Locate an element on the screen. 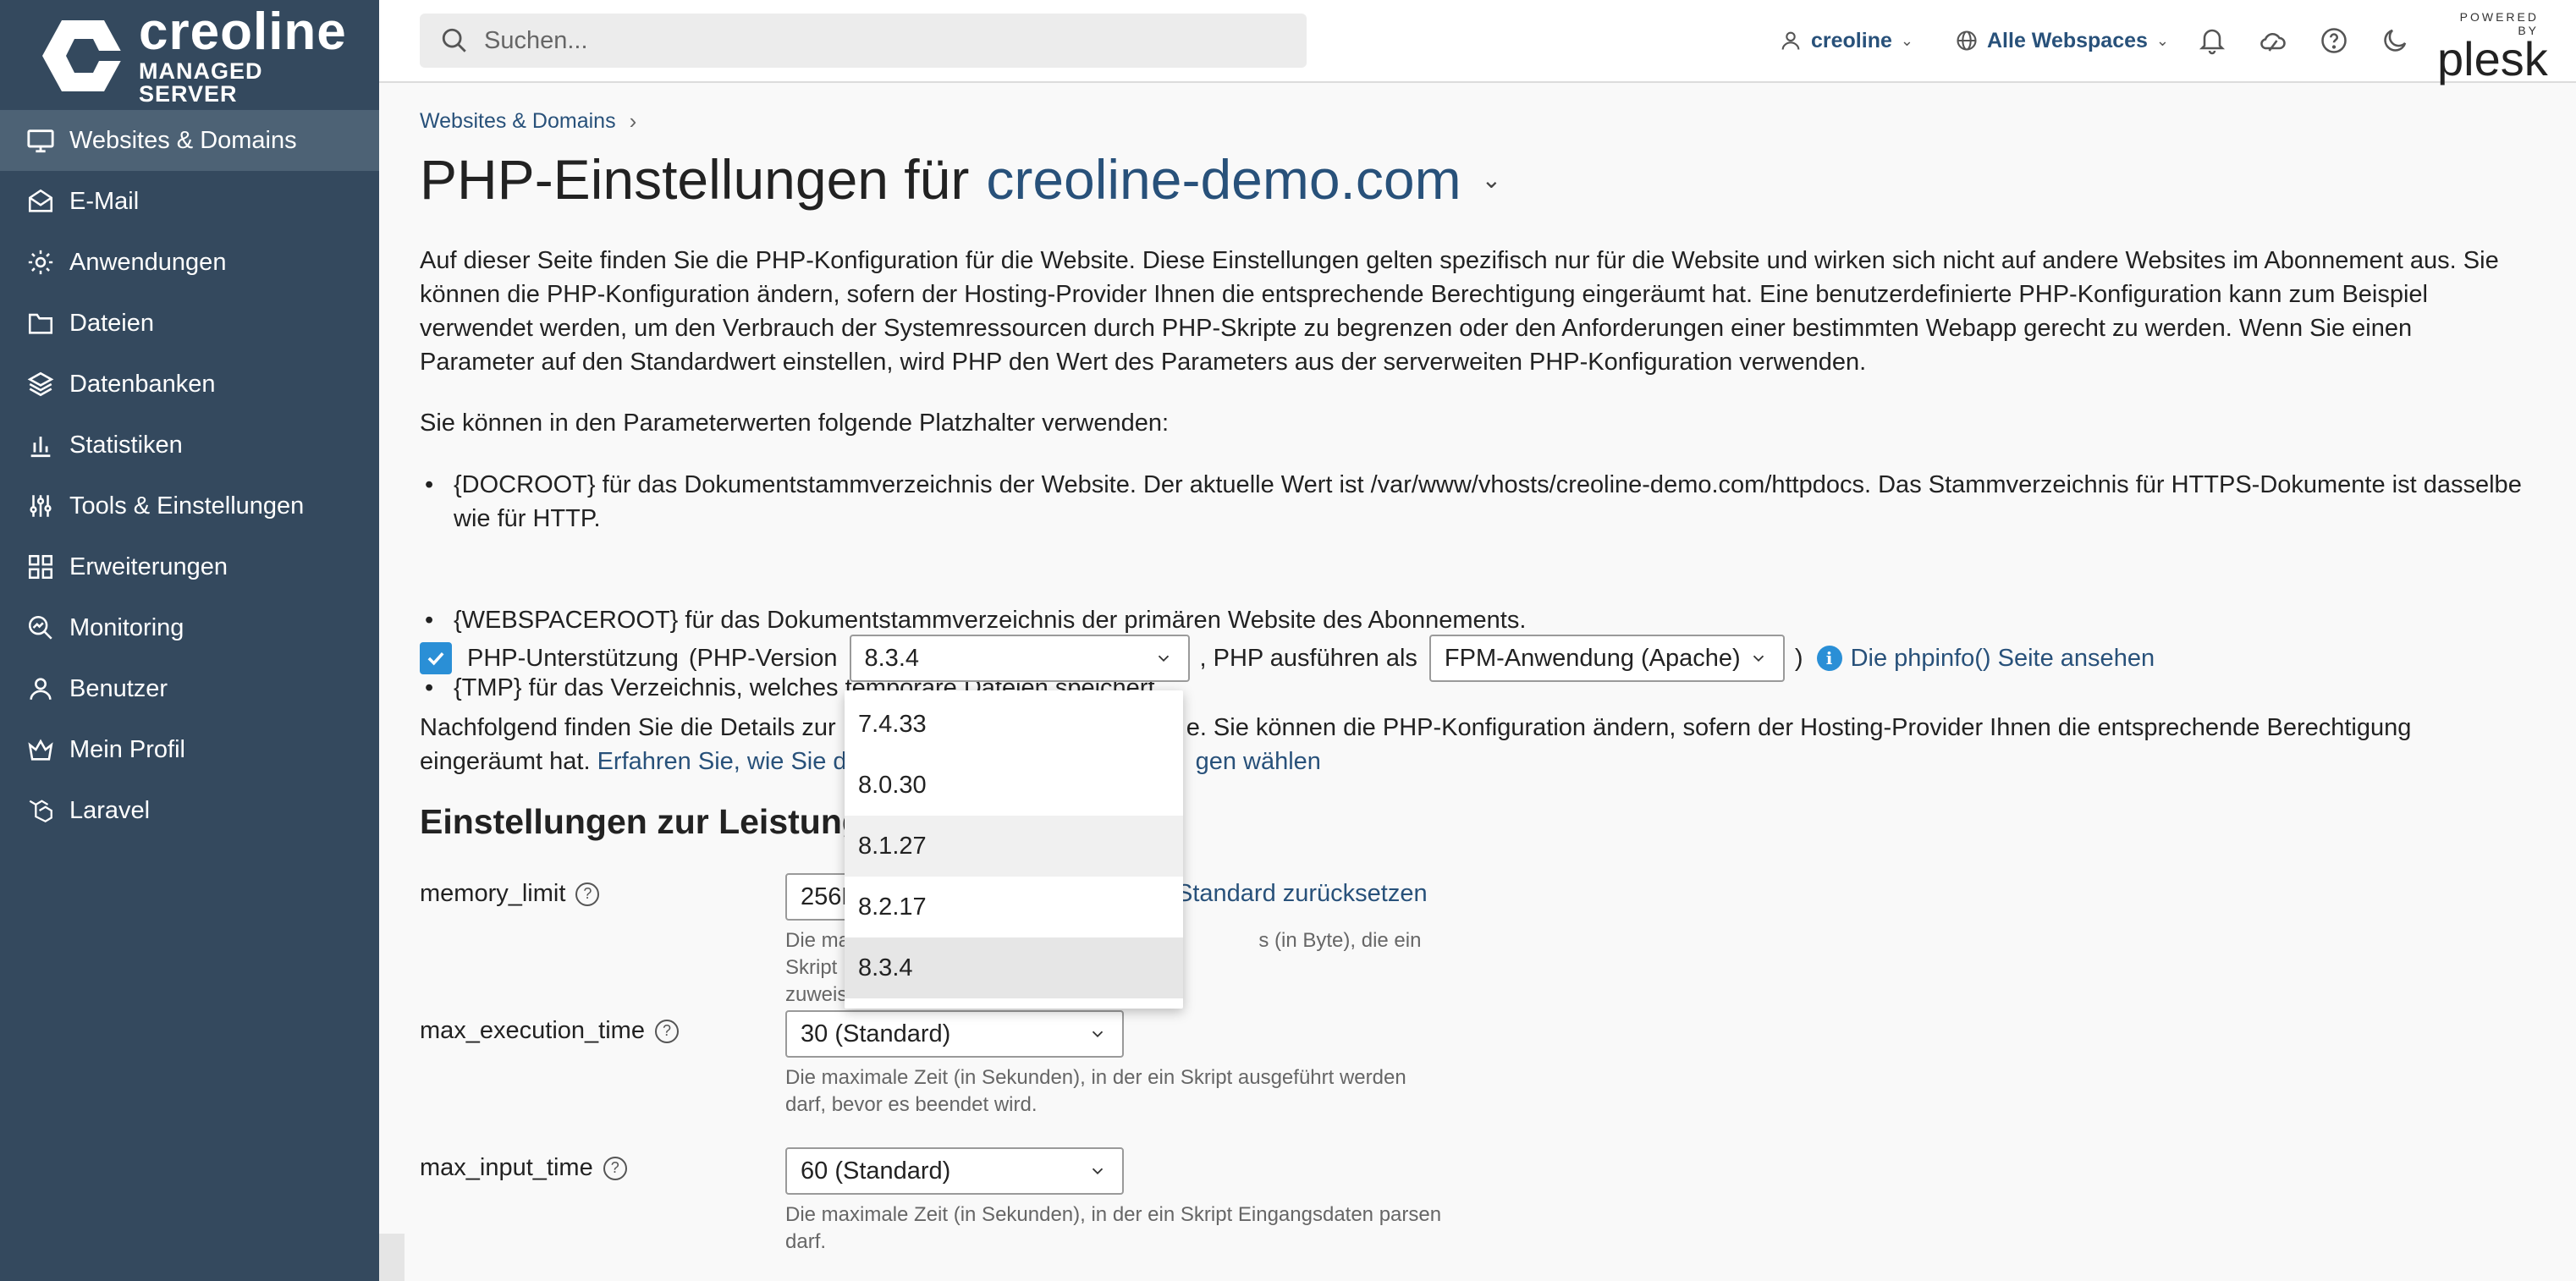 The height and width of the screenshot is (1281, 2576). sidebar-item-label: Benutzer is located at coordinates (119, 688).